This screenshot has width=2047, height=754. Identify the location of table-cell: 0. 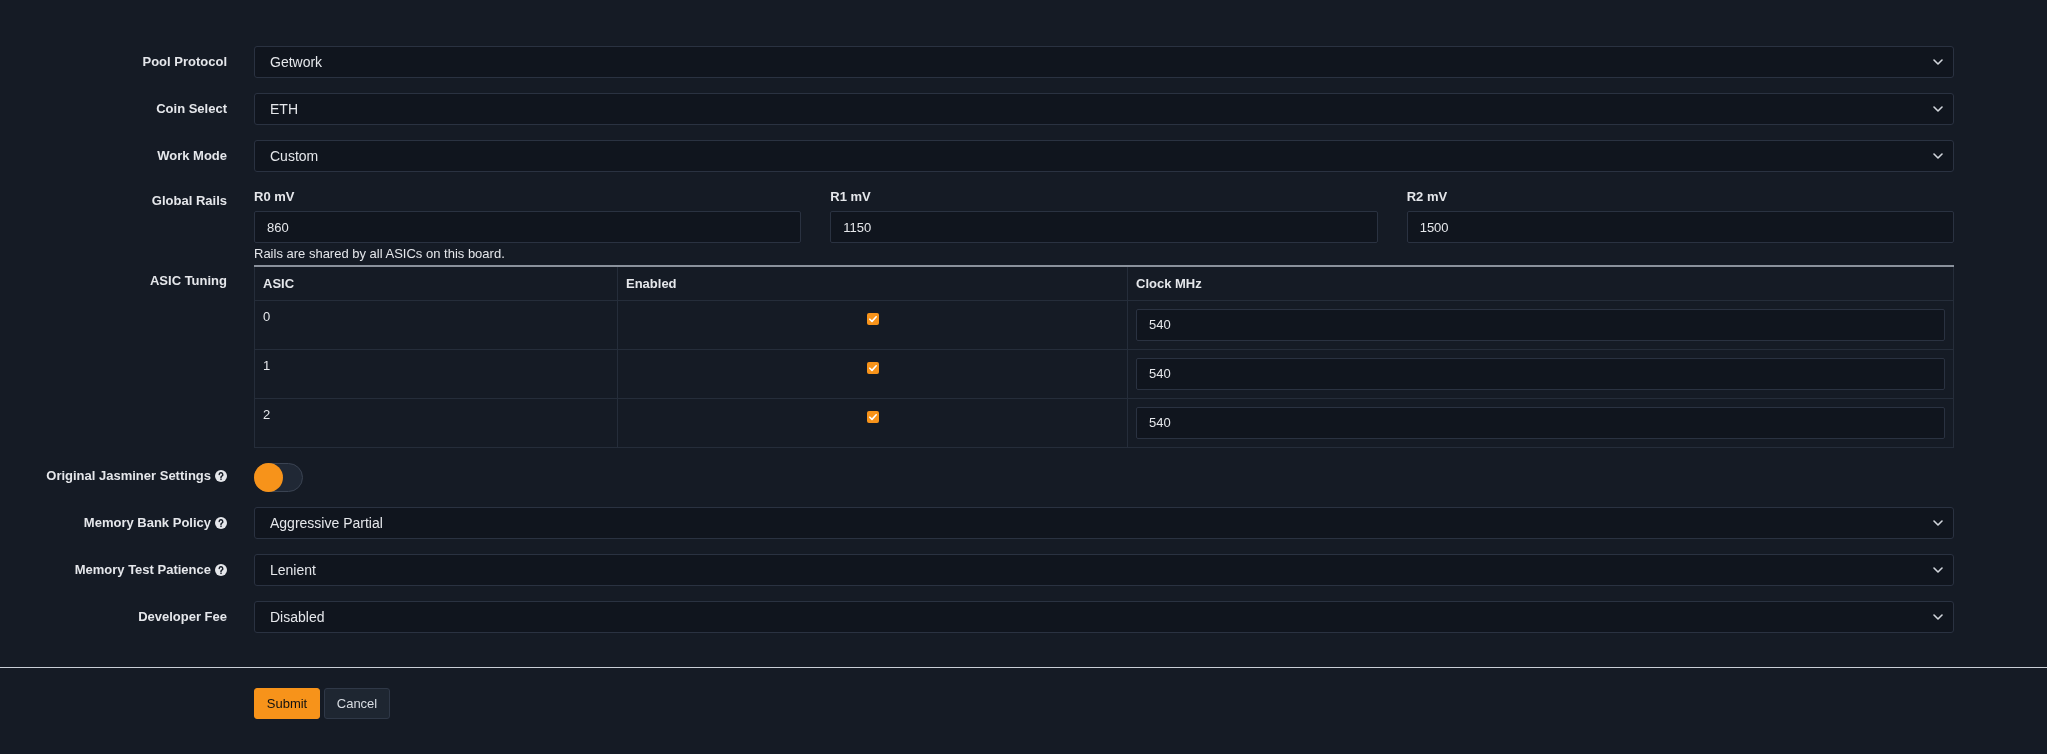
(436, 324).